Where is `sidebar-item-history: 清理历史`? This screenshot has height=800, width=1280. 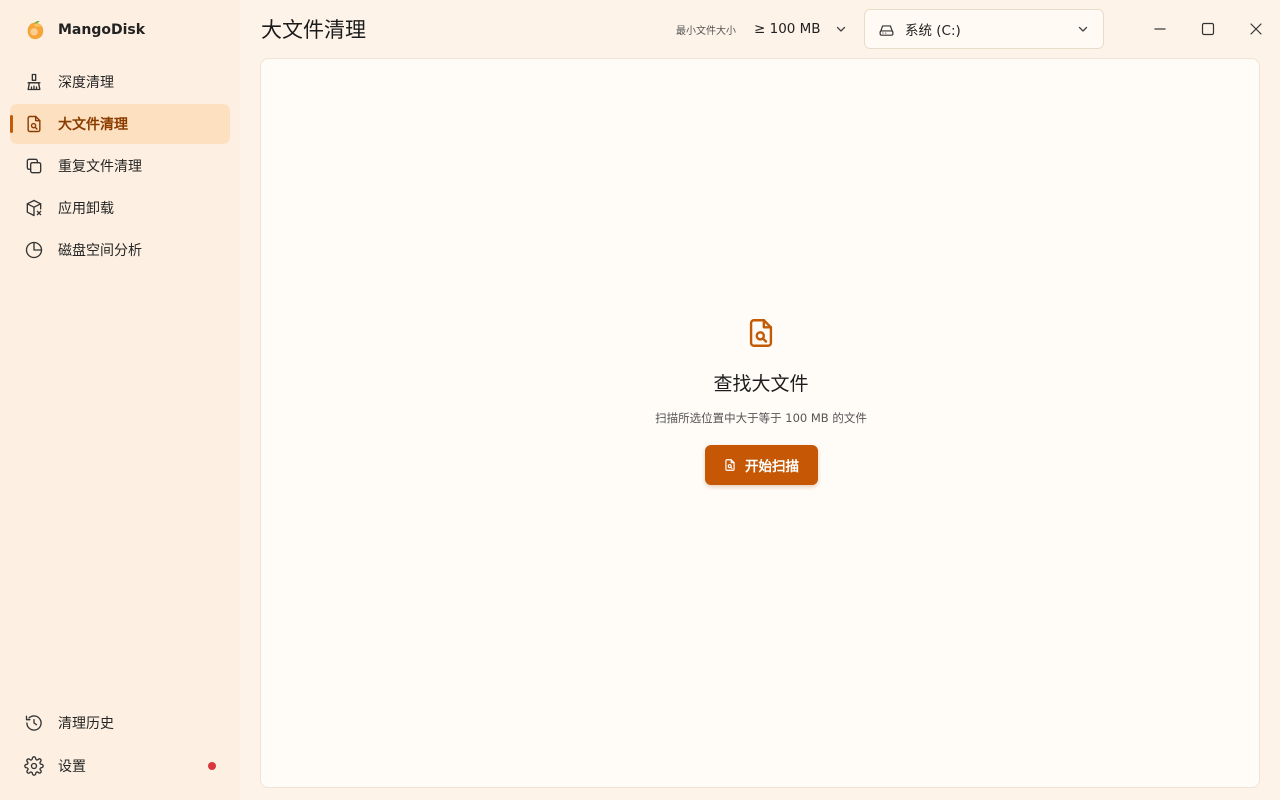 sidebar-item-history: 清理历史 is located at coordinates (120, 723).